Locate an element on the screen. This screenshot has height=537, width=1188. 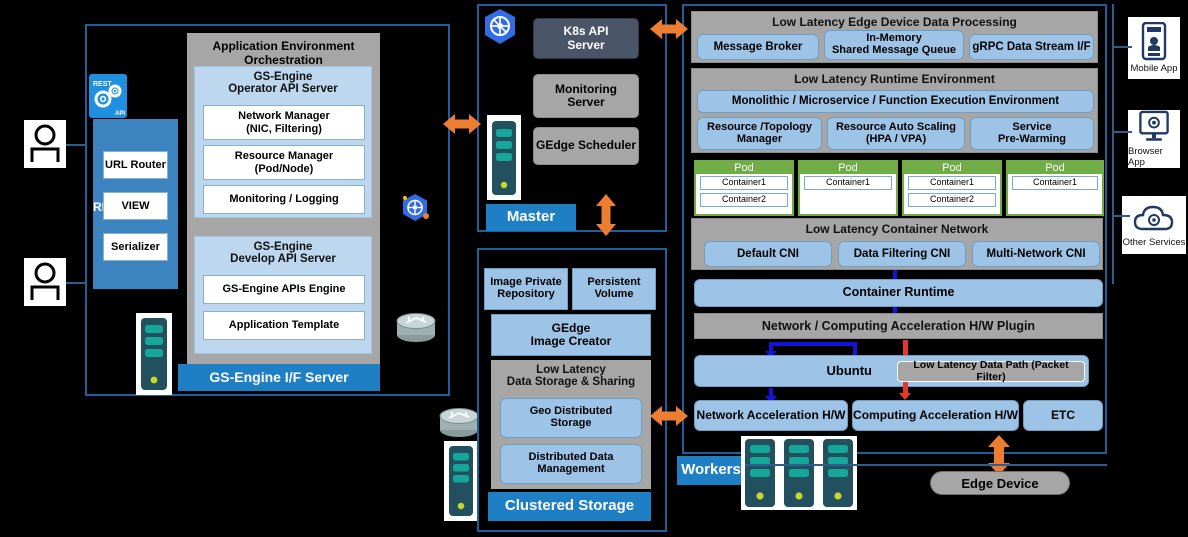
ddm-line2: Management is located at coordinates (571, 469).